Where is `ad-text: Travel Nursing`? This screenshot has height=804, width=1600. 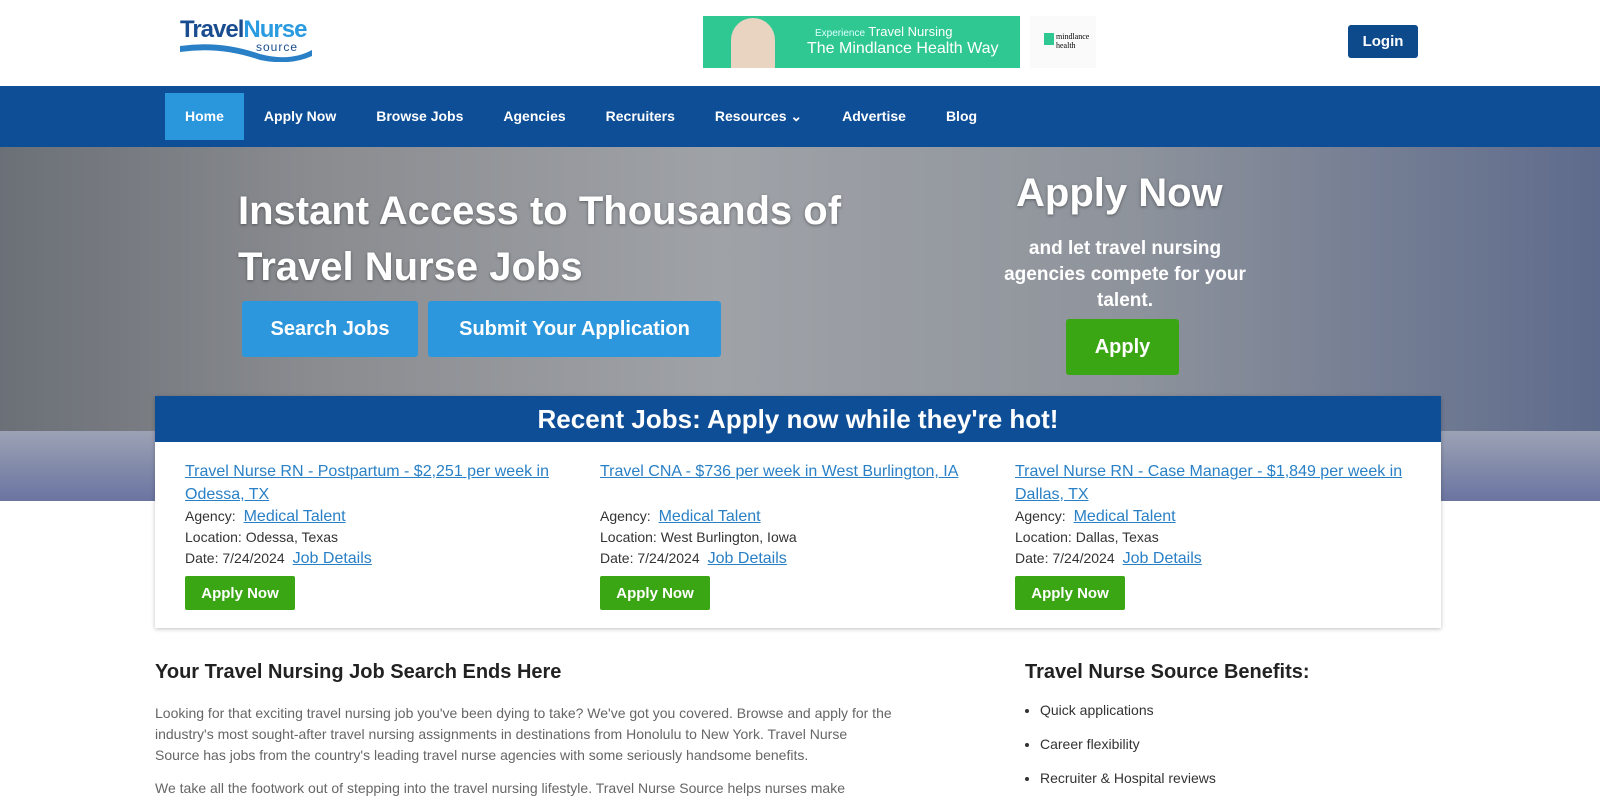 ad-text: Travel Nursing is located at coordinates (910, 31).